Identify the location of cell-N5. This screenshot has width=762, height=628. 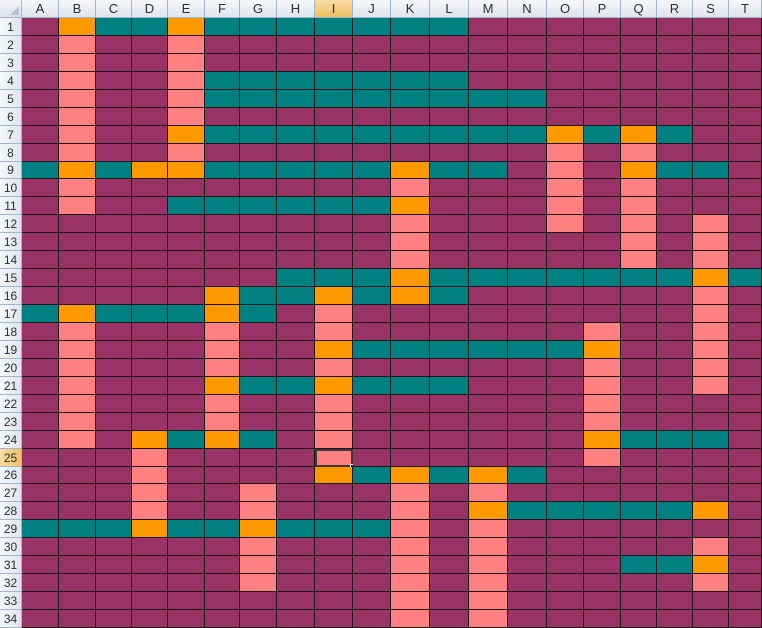
(527, 99).